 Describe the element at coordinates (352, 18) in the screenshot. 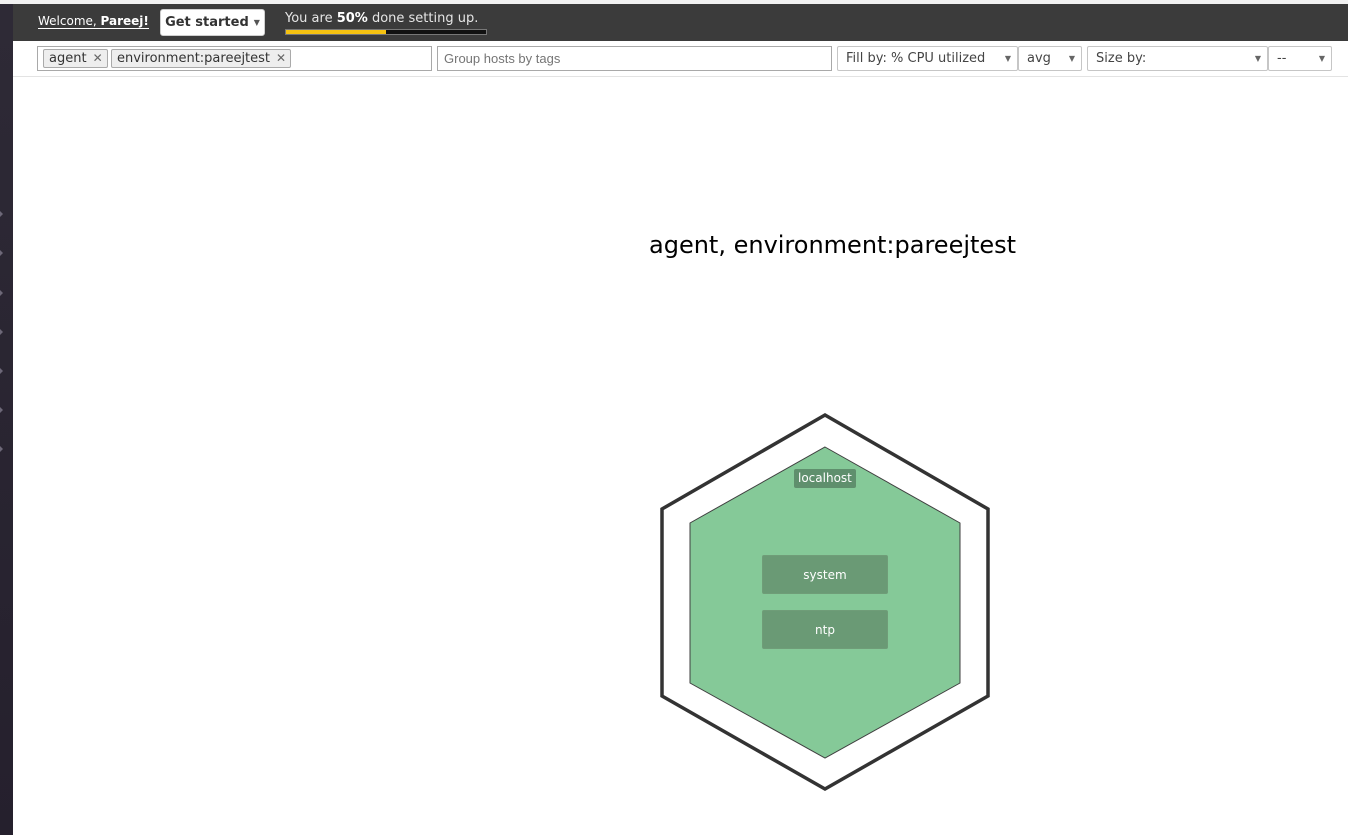

I see `progress-percent: 50%` at that location.